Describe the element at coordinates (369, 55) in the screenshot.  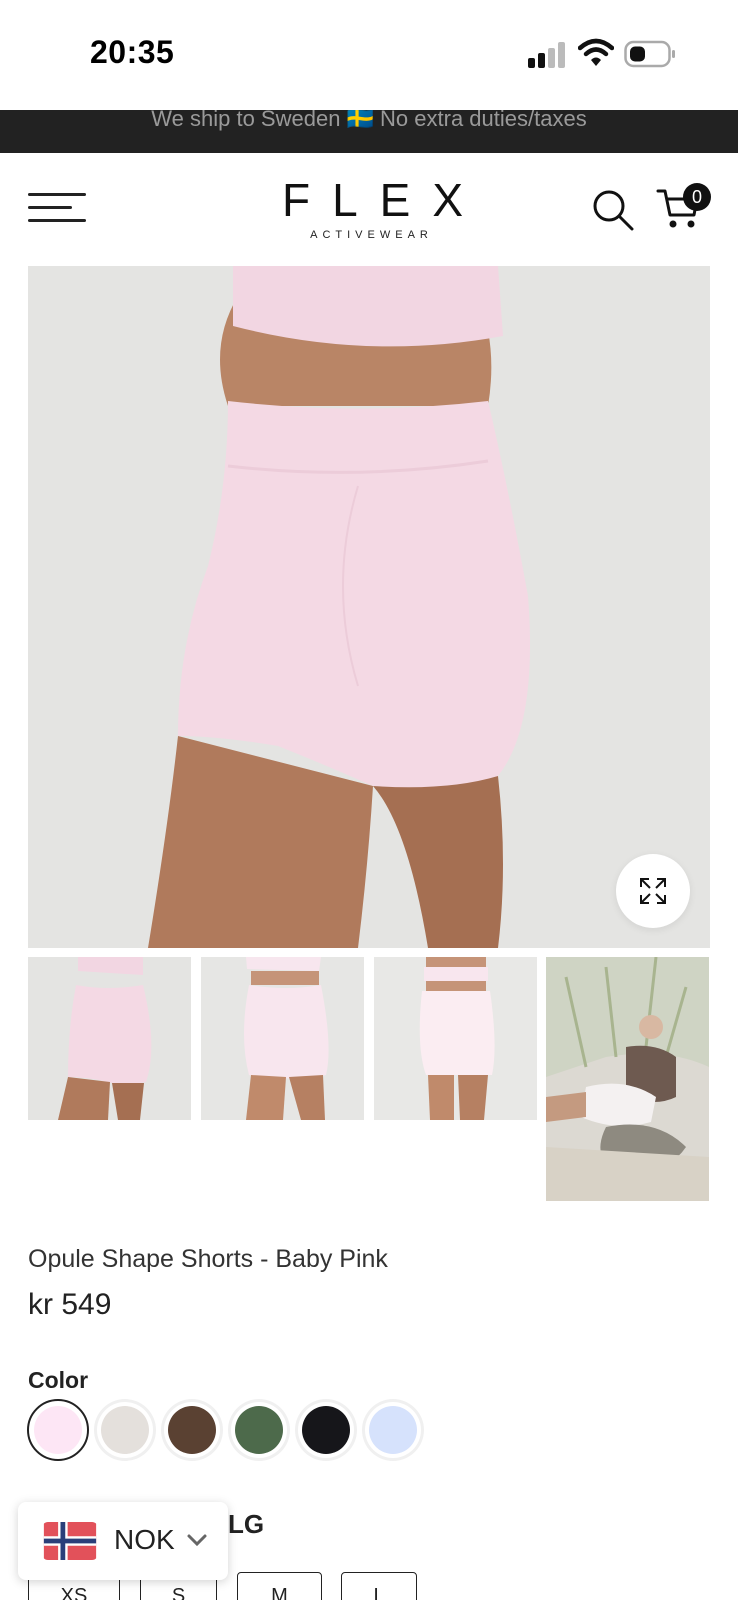
I see `status-bar: 20:35` at that location.